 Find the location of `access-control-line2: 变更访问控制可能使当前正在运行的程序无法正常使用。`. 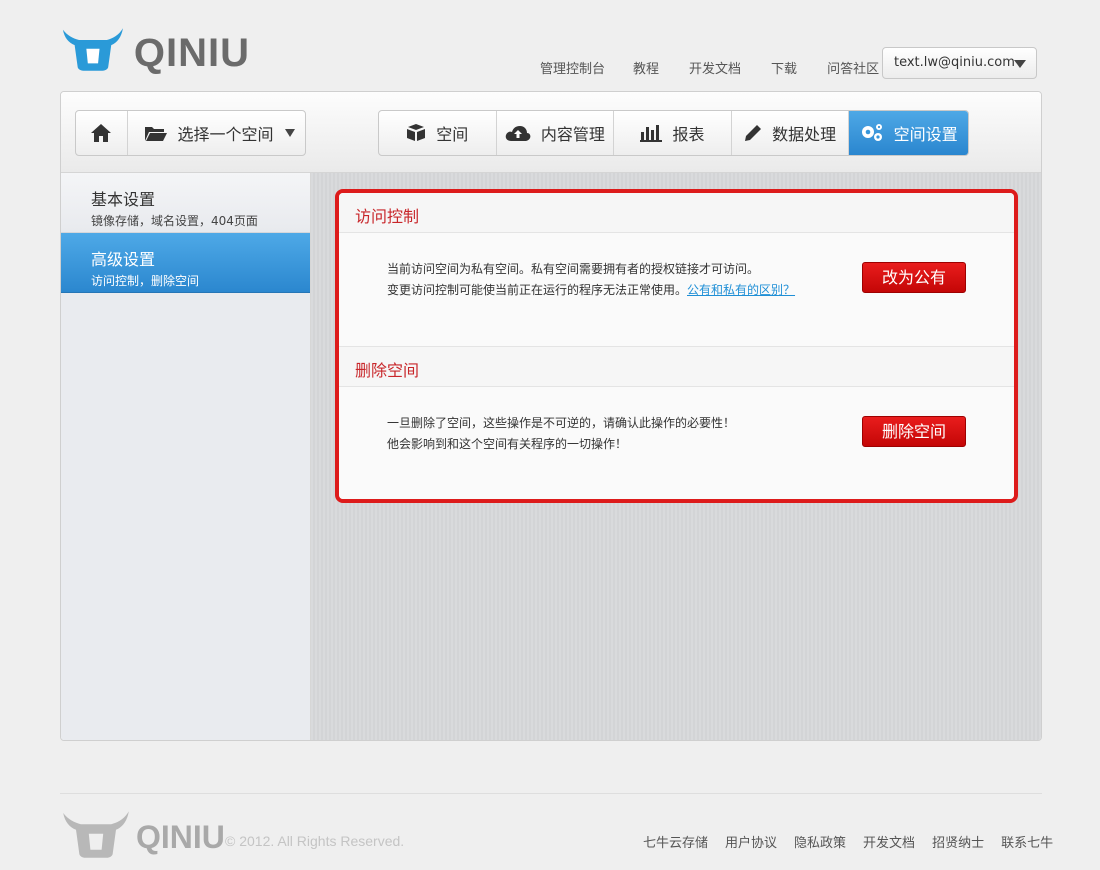

access-control-line2: 变更访问控制可能使当前正在运行的程序无法正常使用。 is located at coordinates (537, 290).